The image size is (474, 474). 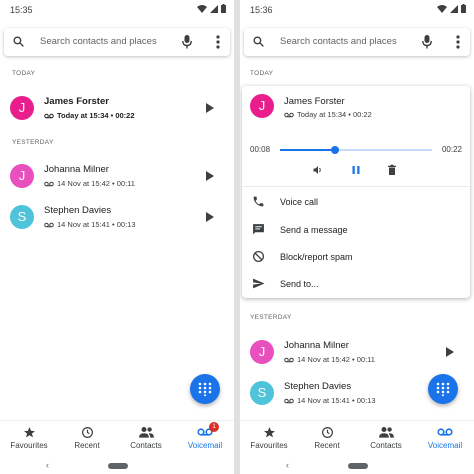 What do you see at coordinates (327, 445) in the screenshot?
I see `nav-label: Recent` at bounding box center [327, 445].